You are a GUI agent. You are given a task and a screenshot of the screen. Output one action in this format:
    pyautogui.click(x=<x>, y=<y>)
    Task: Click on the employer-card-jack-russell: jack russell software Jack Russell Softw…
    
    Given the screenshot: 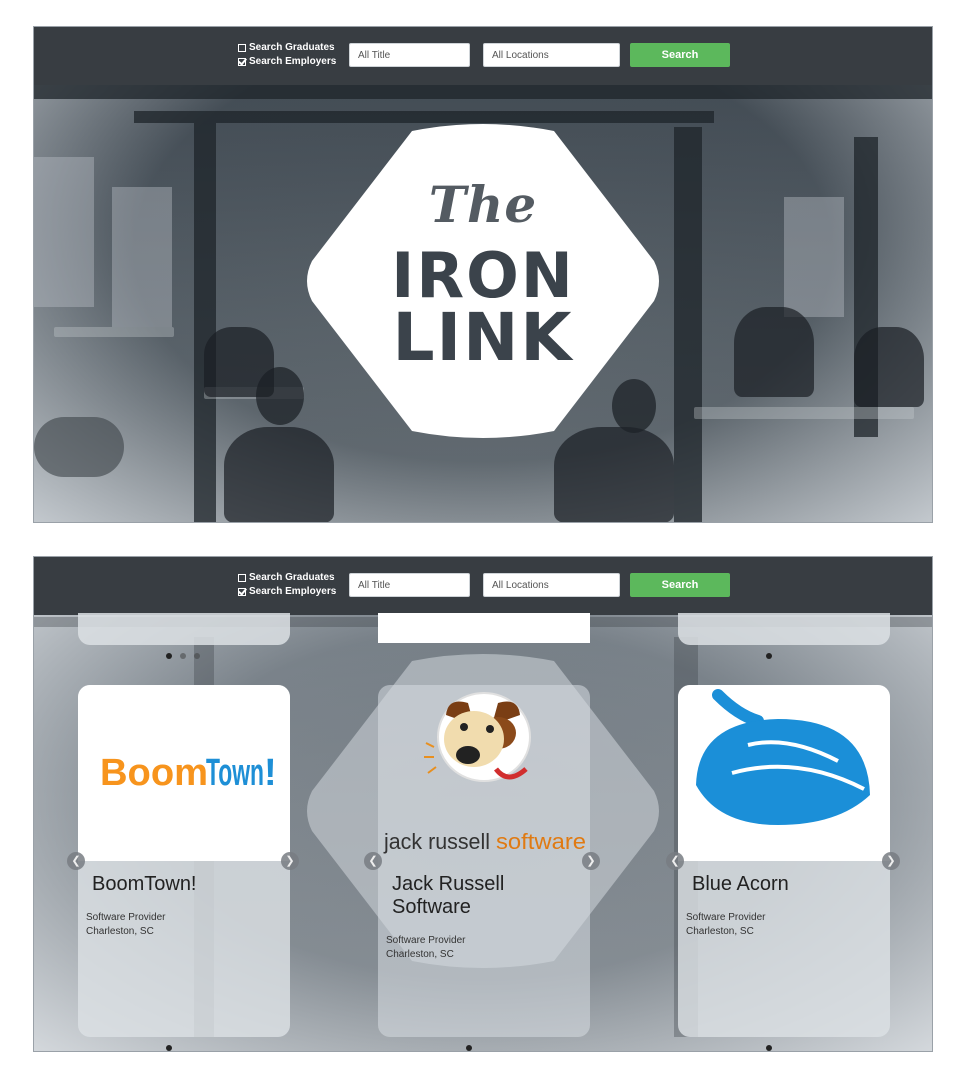 What is the action you would take?
    pyautogui.click(x=484, y=861)
    